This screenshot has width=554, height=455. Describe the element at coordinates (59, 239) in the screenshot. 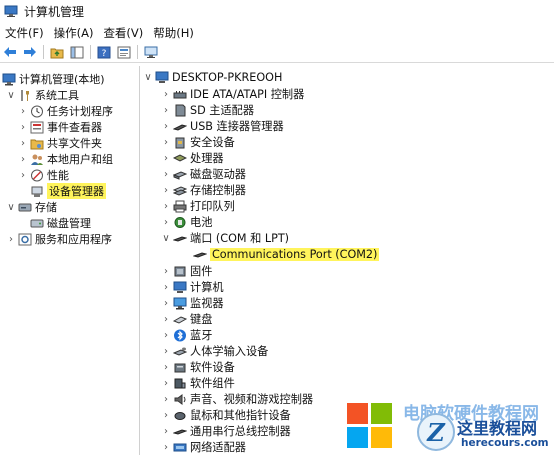

I see `tree-item-services-apps: › 服务和应用程序` at that location.